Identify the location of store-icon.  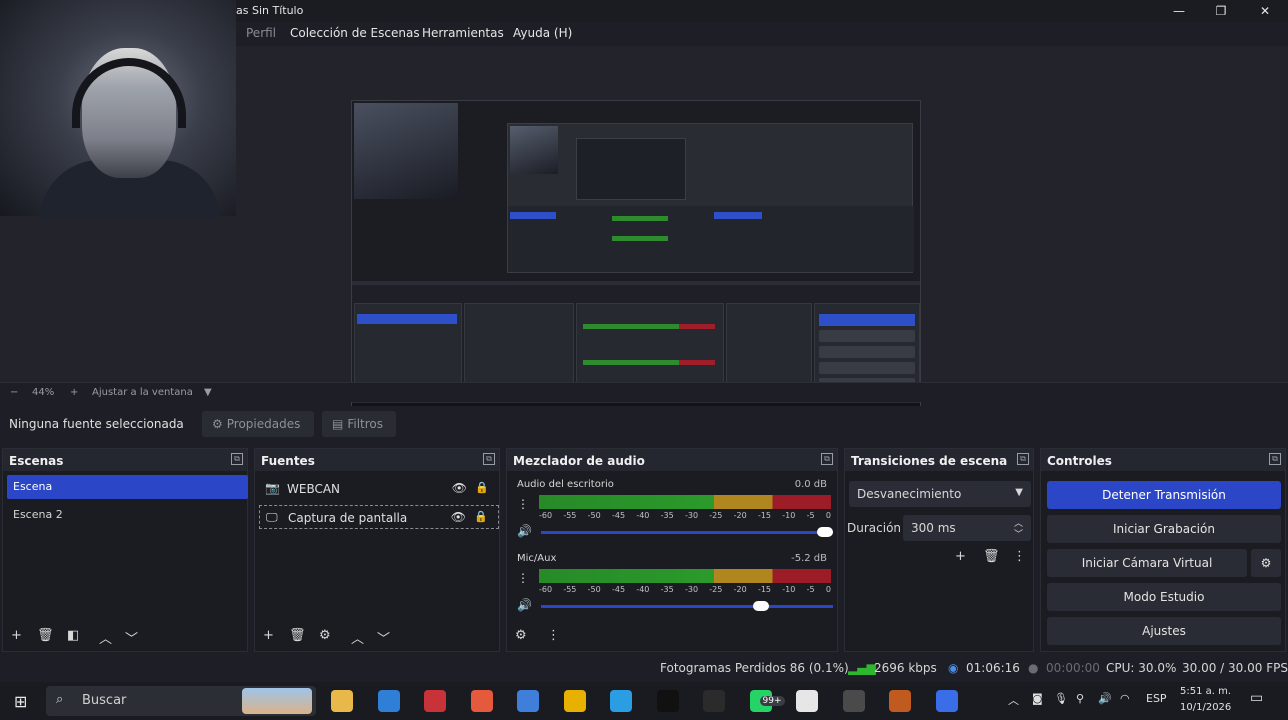
(528, 701).